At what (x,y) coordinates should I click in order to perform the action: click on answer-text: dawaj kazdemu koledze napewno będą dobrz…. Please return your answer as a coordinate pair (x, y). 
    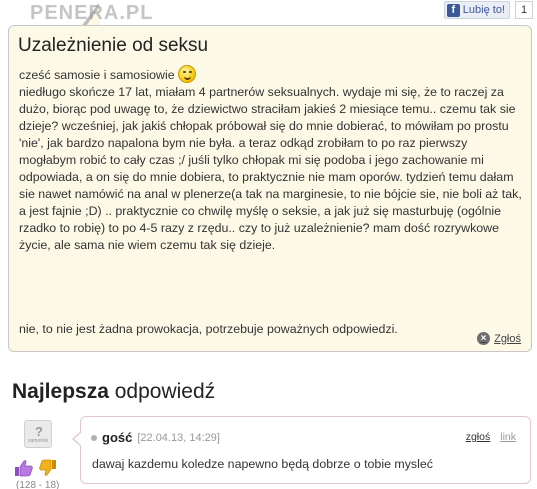
    Looking at the image, I should click on (262, 464).